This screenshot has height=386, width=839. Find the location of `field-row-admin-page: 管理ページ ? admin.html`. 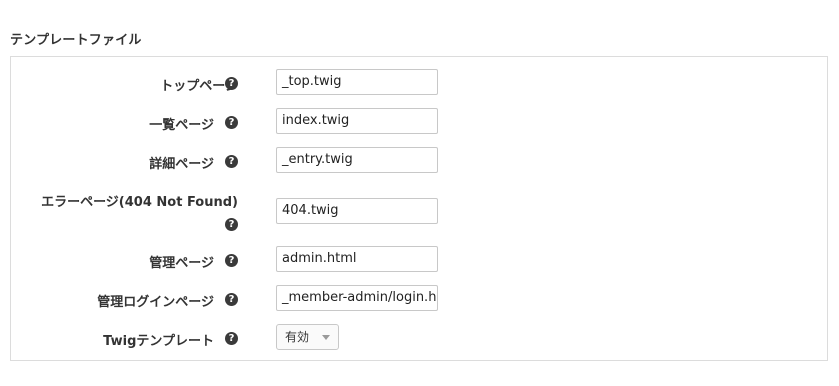

field-row-admin-page: 管理ページ ? admin.html is located at coordinates (419, 260).